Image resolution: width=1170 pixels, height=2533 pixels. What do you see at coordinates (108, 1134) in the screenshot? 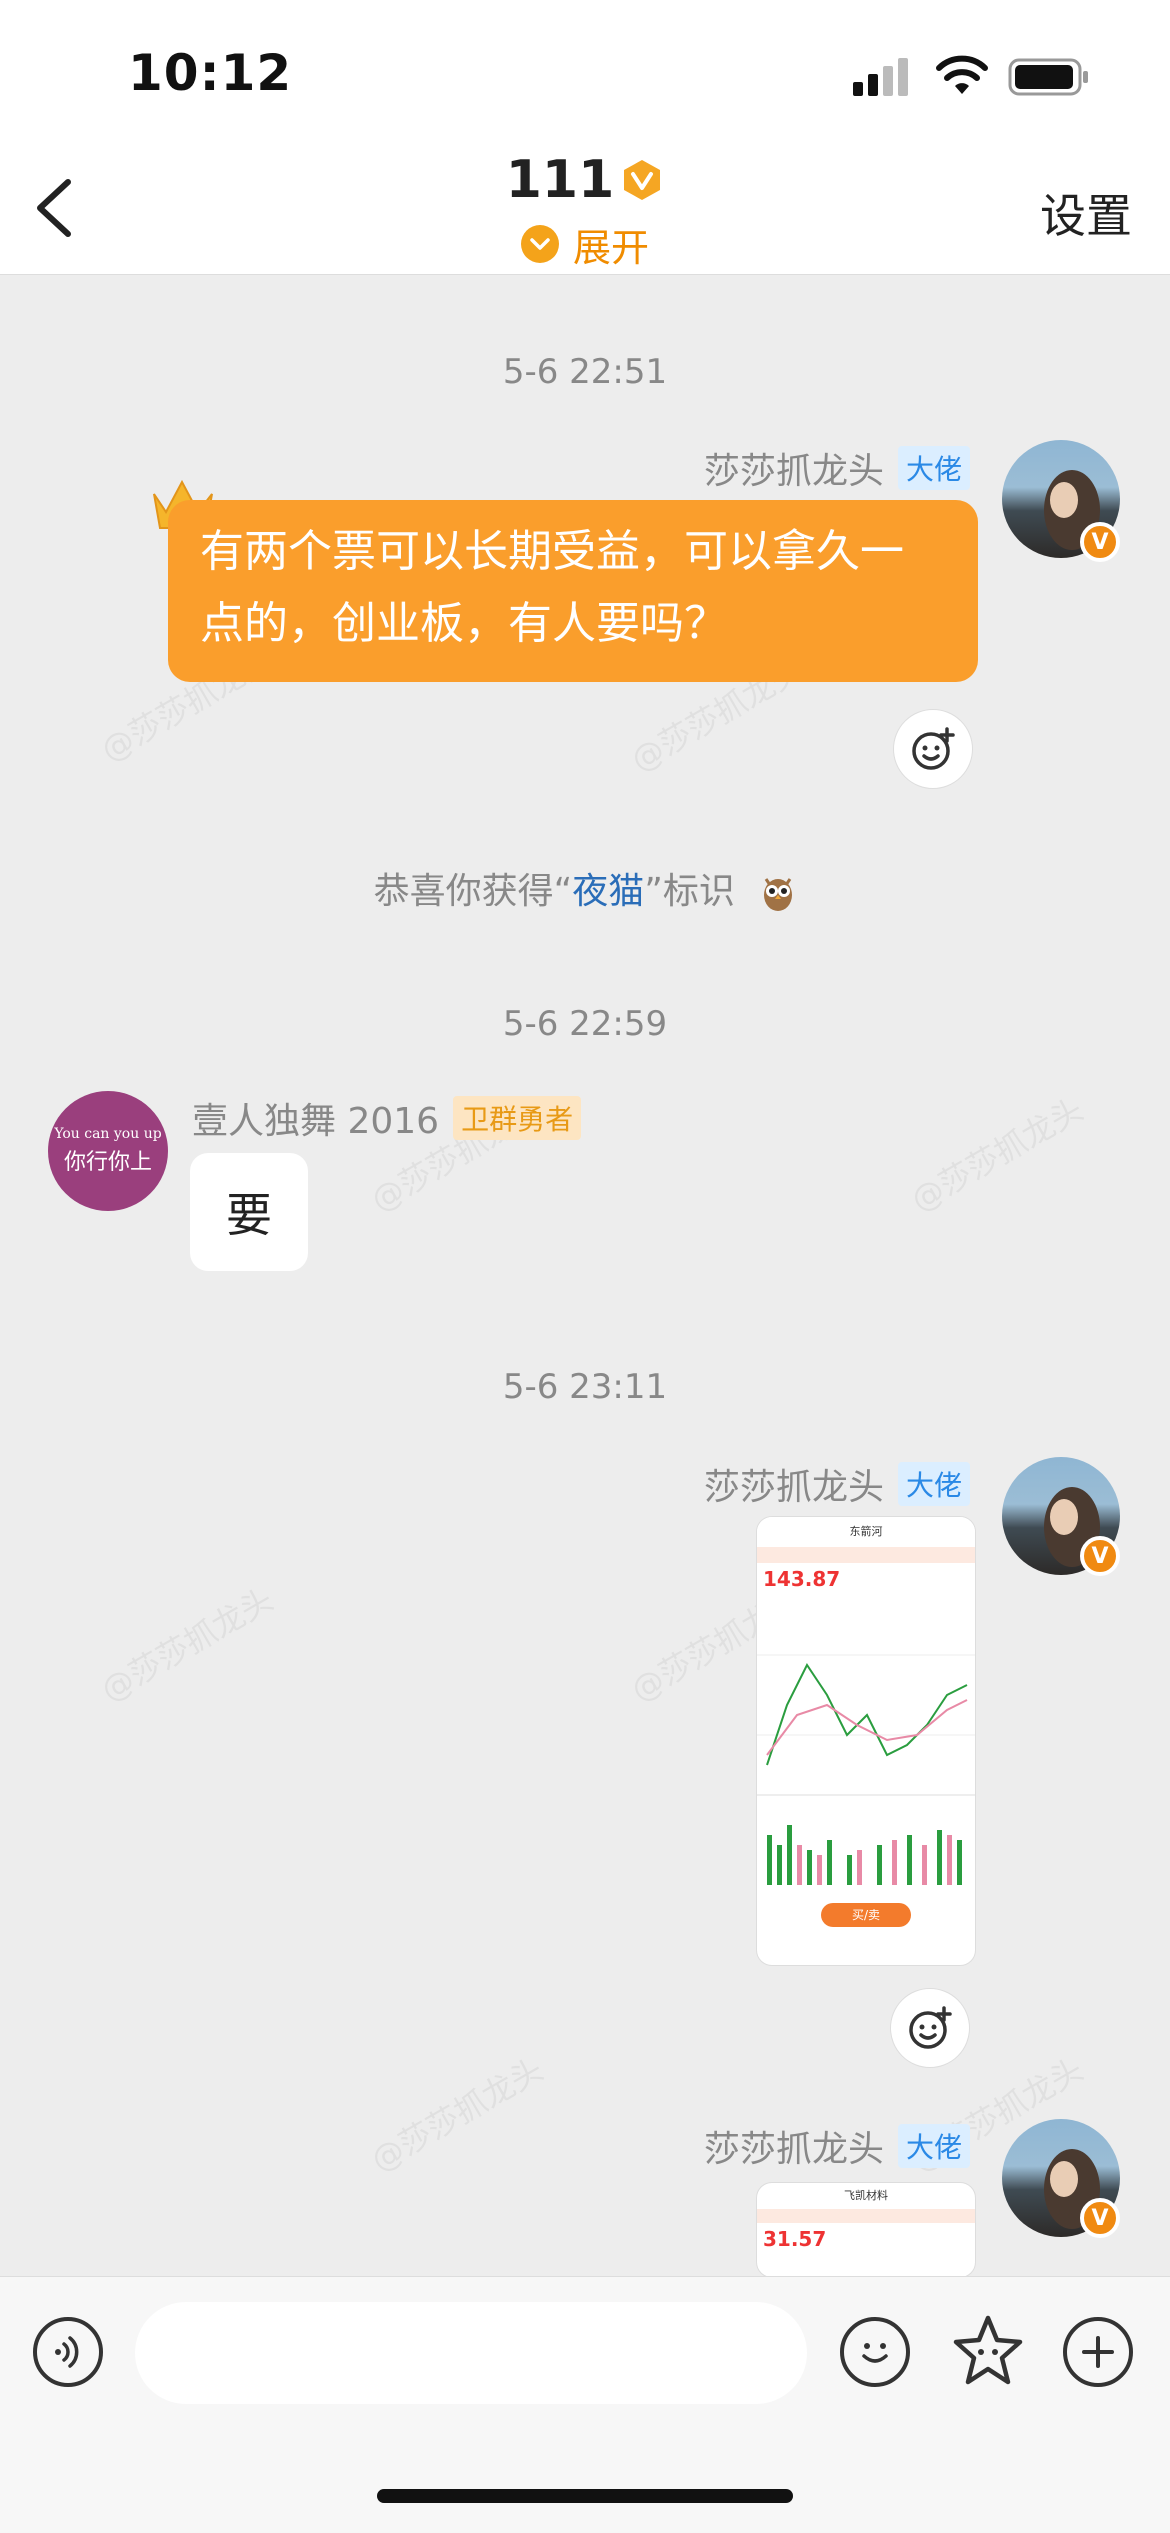
I see `avatar-text-top: You can you up` at bounding box center [108, 1134].